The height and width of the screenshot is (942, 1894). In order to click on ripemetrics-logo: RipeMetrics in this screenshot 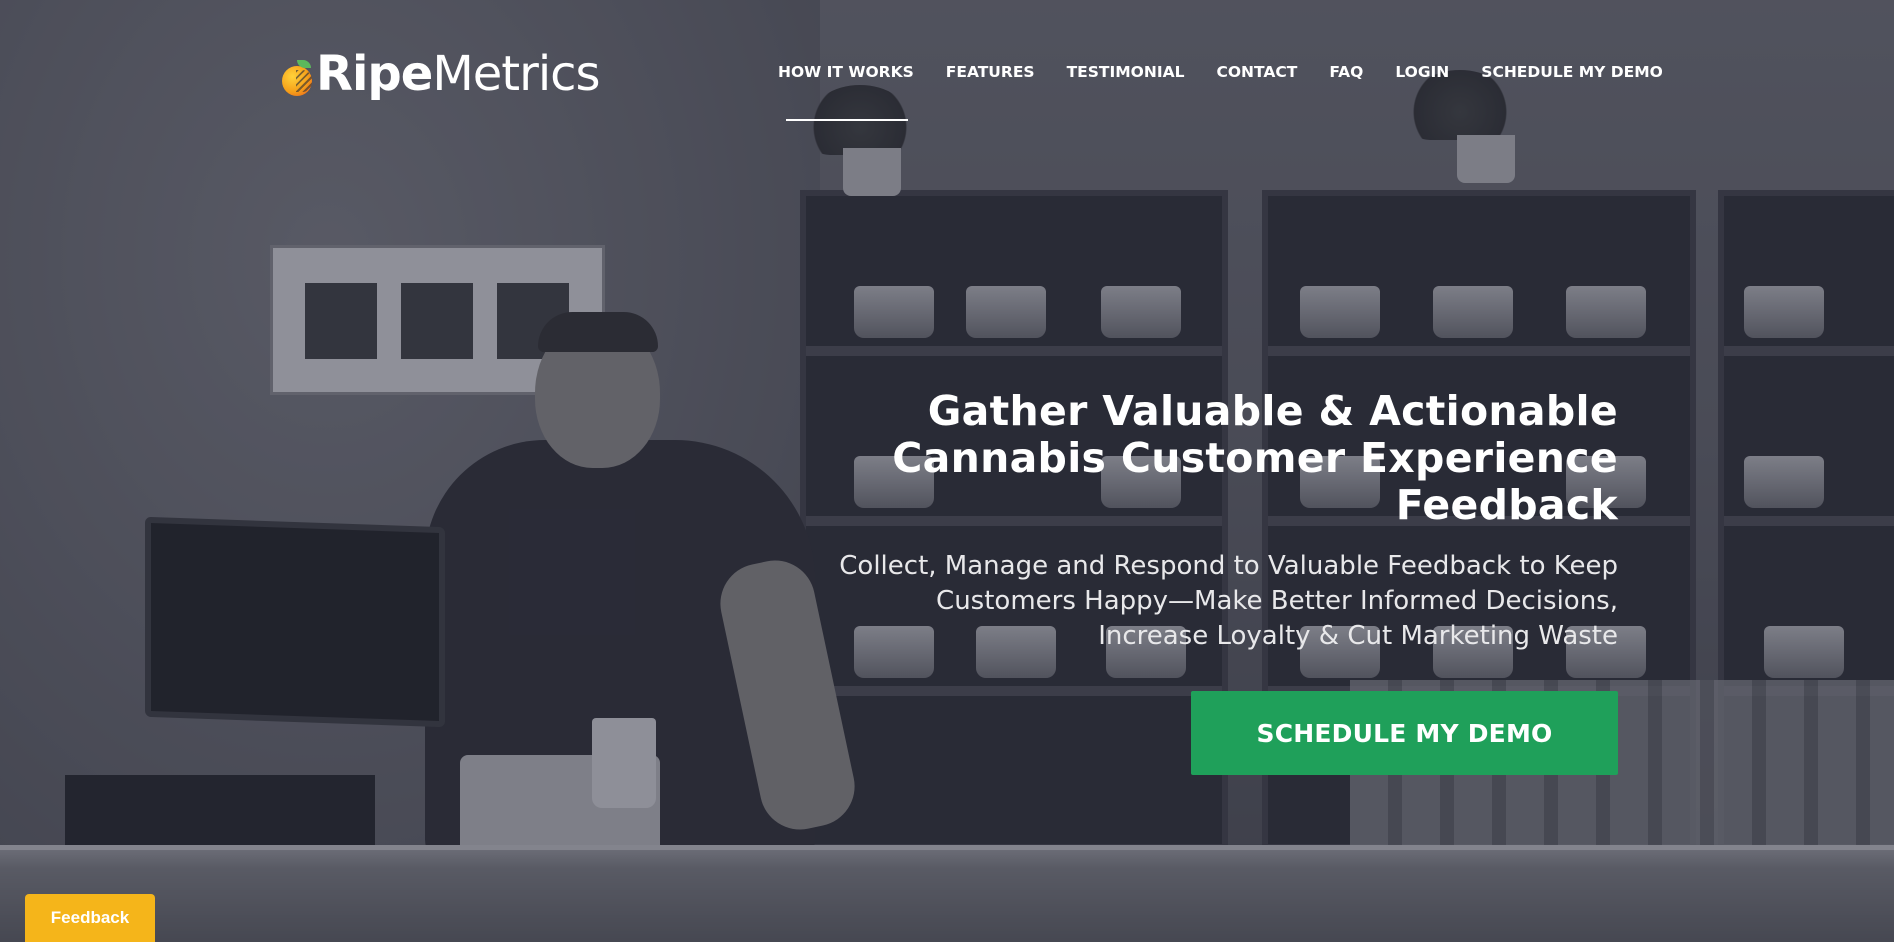, I will do `click(440, 74)`.